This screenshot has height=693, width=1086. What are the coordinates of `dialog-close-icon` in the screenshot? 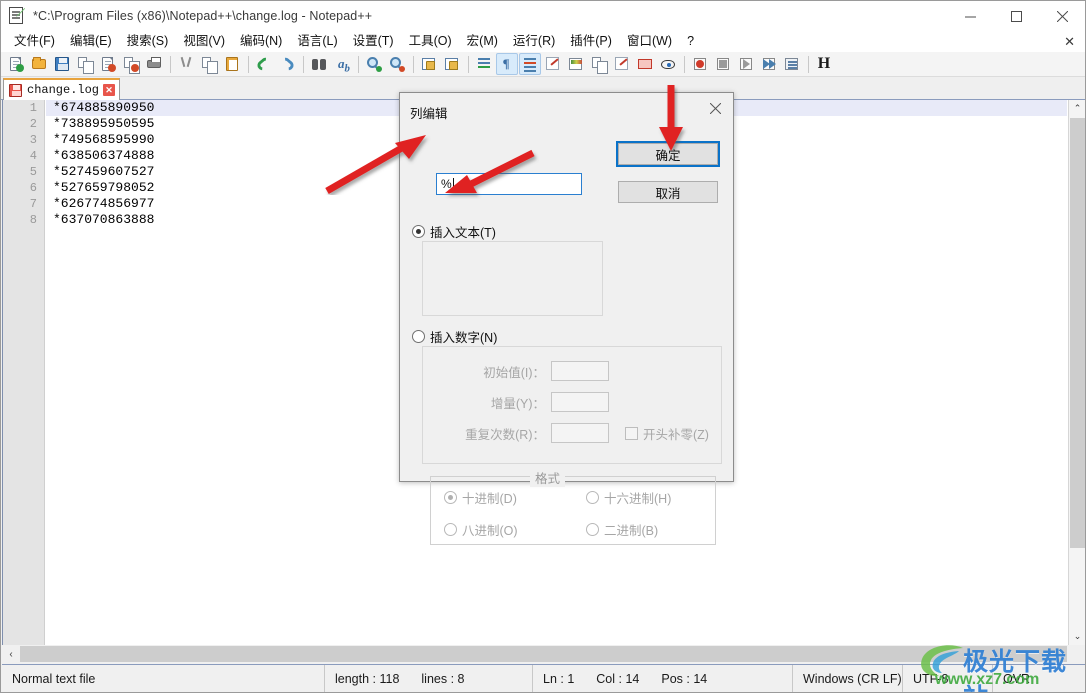 It's located at (715, 108).